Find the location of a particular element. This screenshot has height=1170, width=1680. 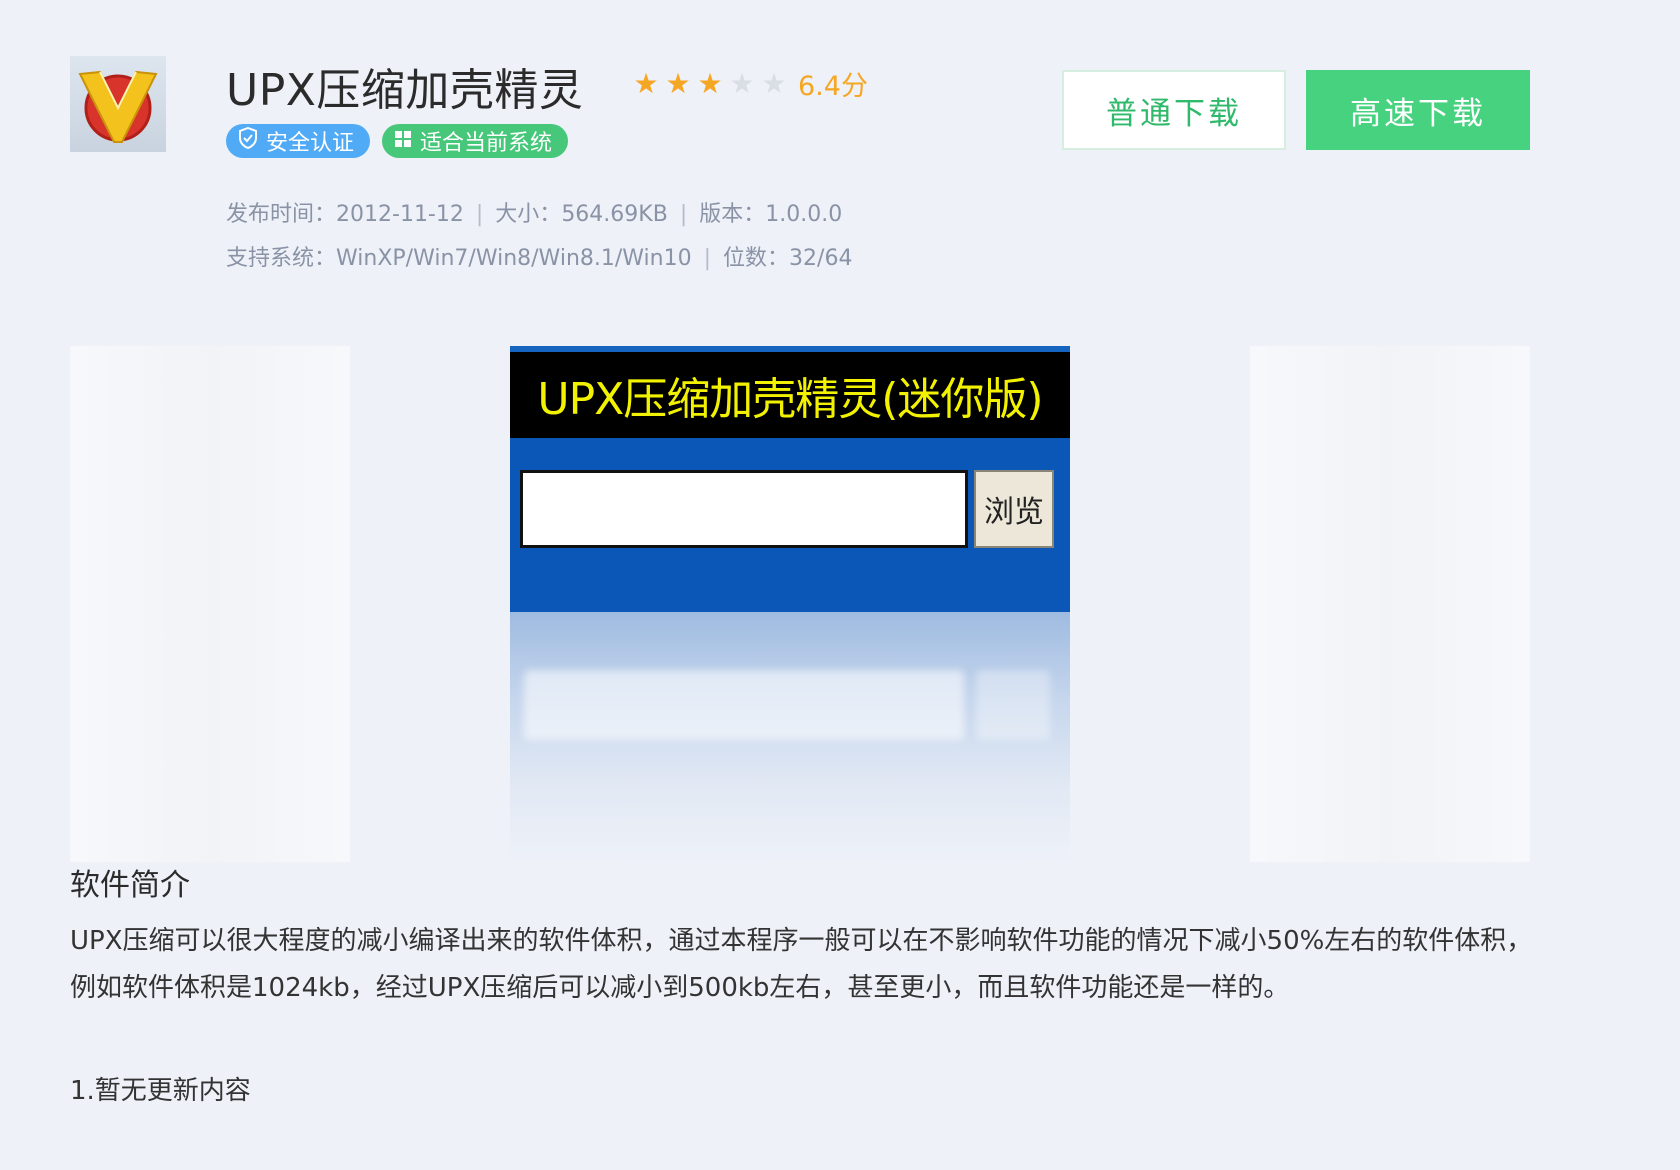

size-label: 大小： is located at coordinates (528, 214).